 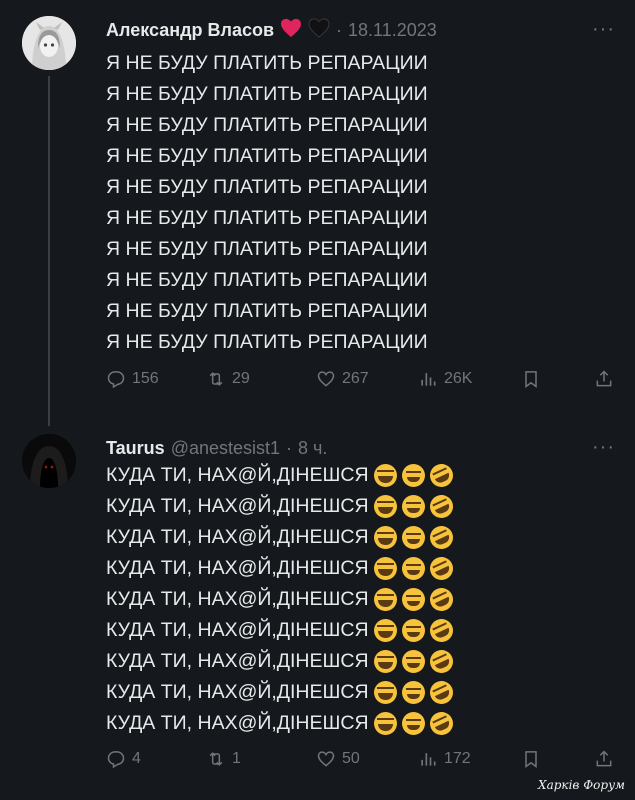 What do you see at coordinates (145, 378) in the screenshot?
I see `reply-count: 156` at bounding box center [145, 378].